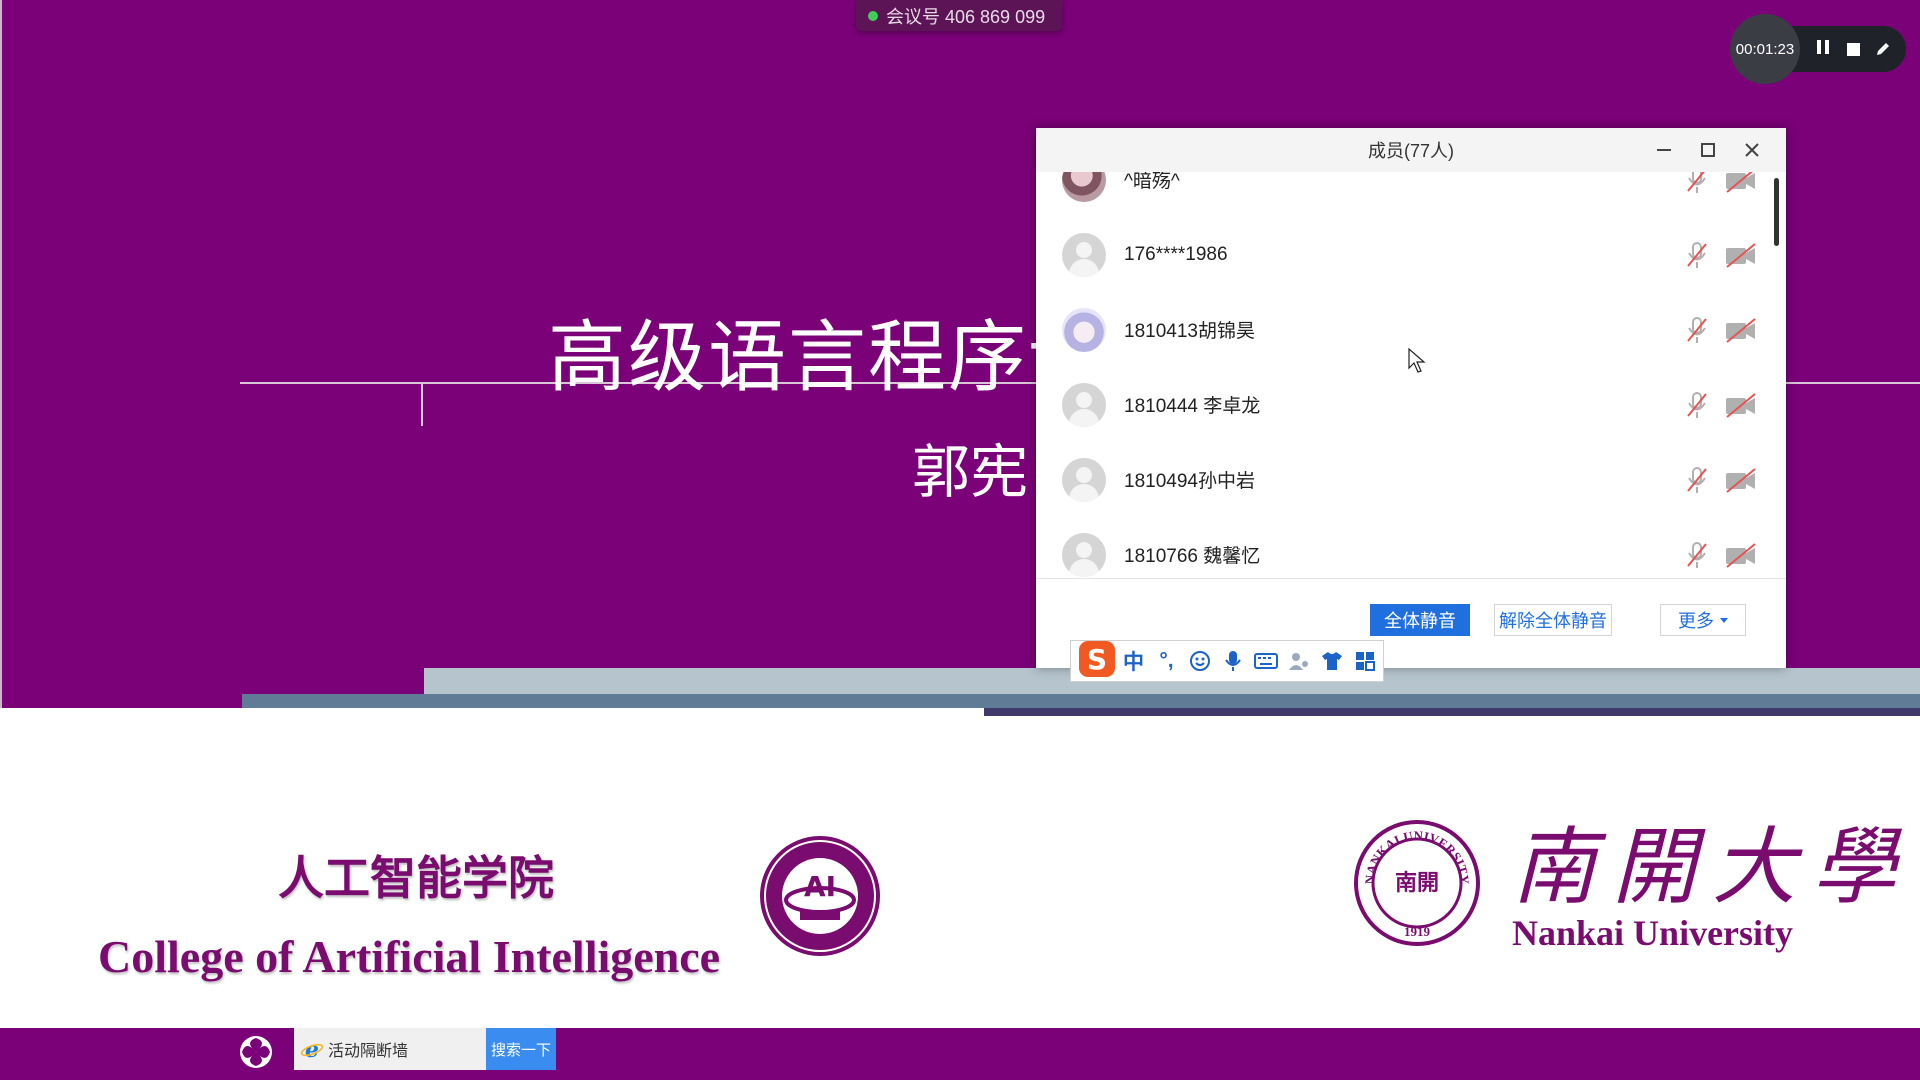 The height and width of the screenshot is (1080, 1920). Describe the element at coordinates (368, 1051) in the screenshot. I see `footer-search-query: 活动隔断墙` at that location.